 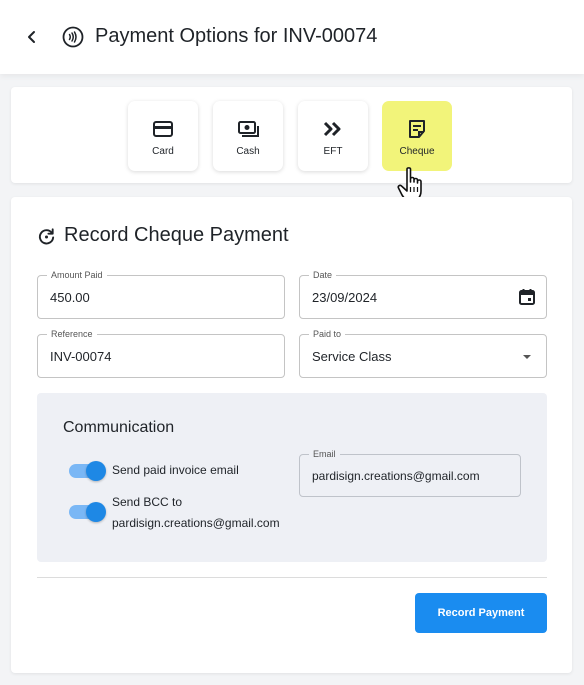 I want to click on method-card-button: Card, so click(x=163, y=136).